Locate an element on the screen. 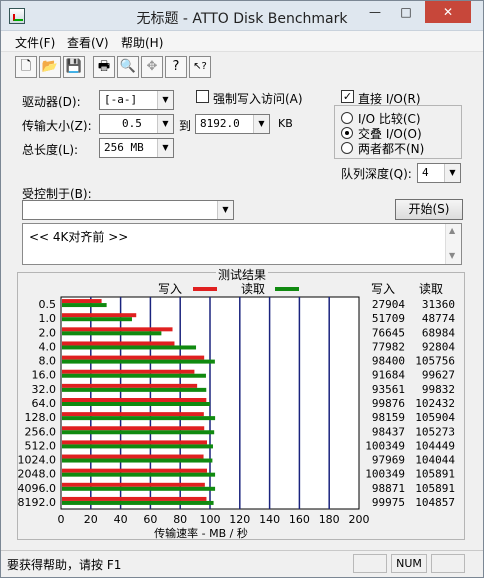 This screenshot has width=484, height=578. transfer-size-label: 传输大小(Z): is located at coordinates (57, 126).